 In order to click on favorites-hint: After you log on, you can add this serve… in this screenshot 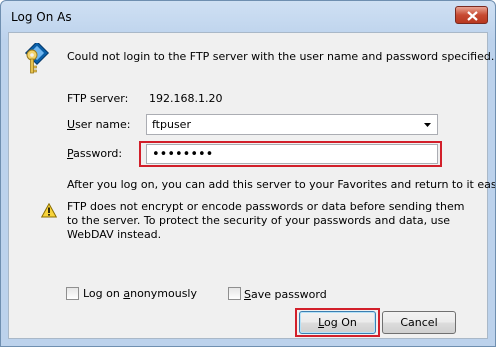, I will do `click(281, 184)`.